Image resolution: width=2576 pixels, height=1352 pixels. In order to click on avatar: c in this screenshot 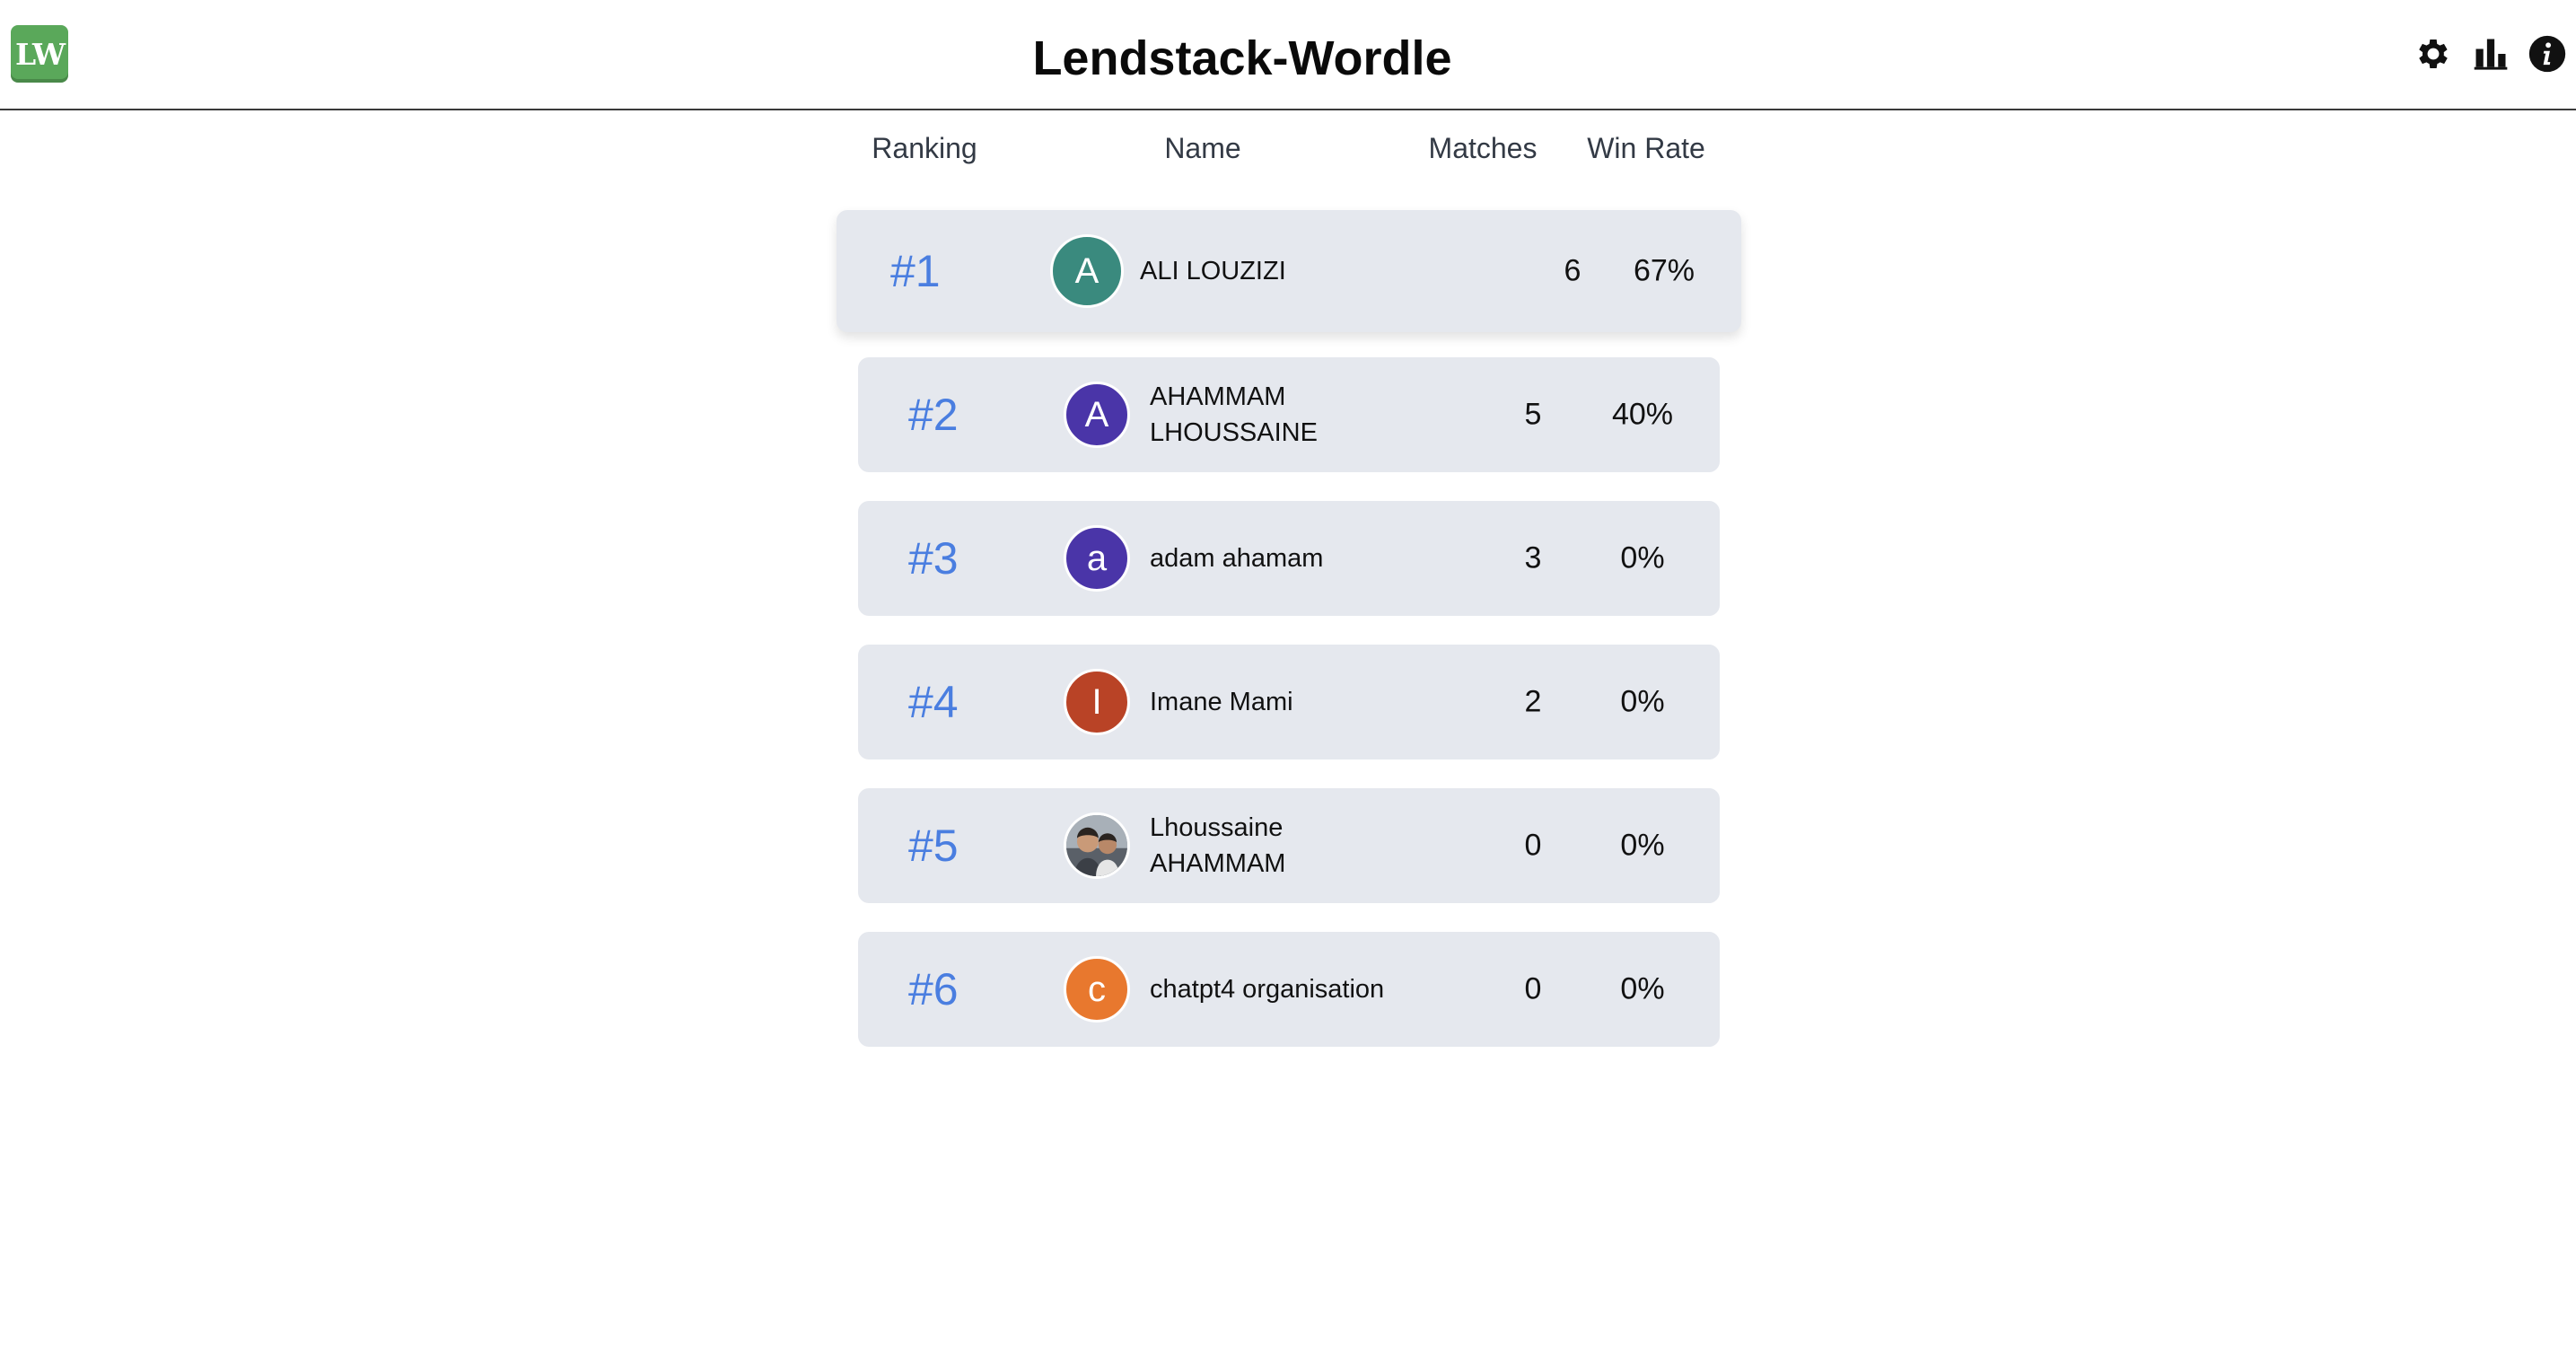, I will do `click(1097, 989)`.